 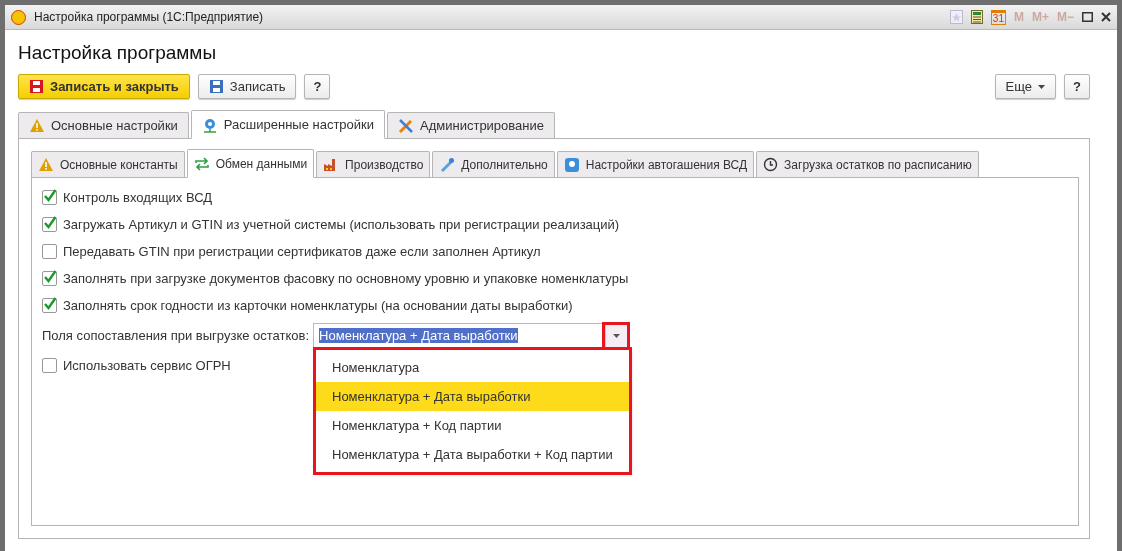 What do you see at coordinates (472, 425) in the screenshot?
I see `dropdown-item: Номенклатура + Код партии` at bounding box center [472, 425].